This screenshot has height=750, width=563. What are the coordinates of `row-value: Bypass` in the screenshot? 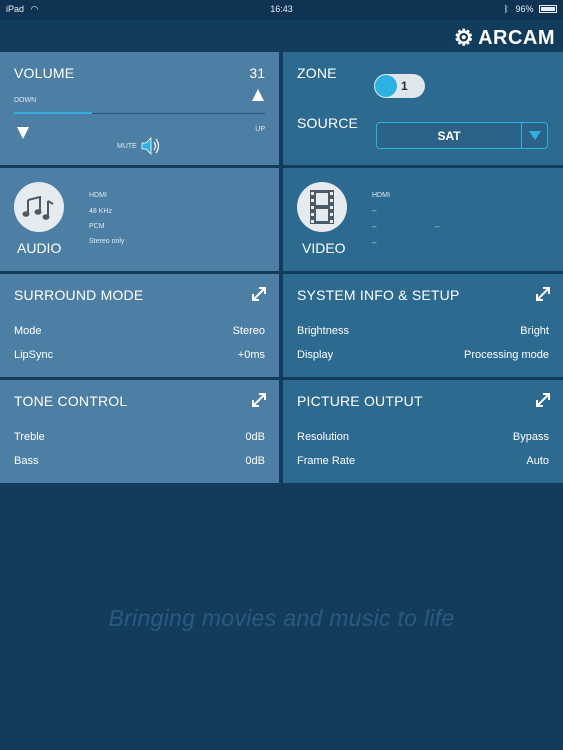 It's located at (530, 437).